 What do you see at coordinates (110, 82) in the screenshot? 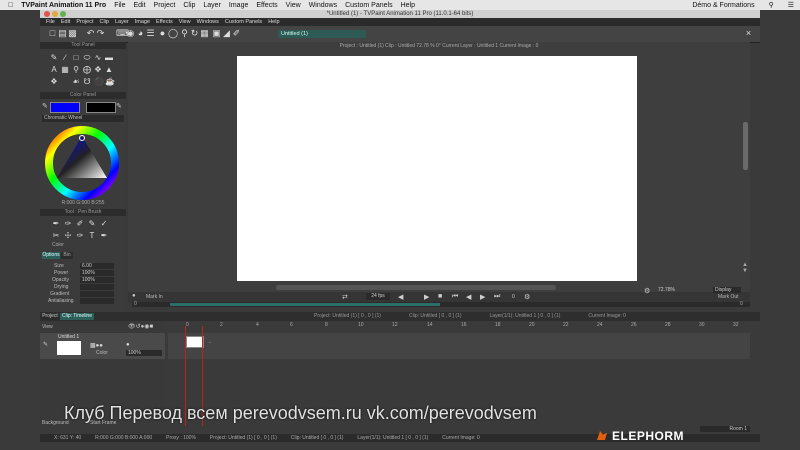
I see `paint-bucket-tool-icon: ☕` at bounding box center [110, 82].